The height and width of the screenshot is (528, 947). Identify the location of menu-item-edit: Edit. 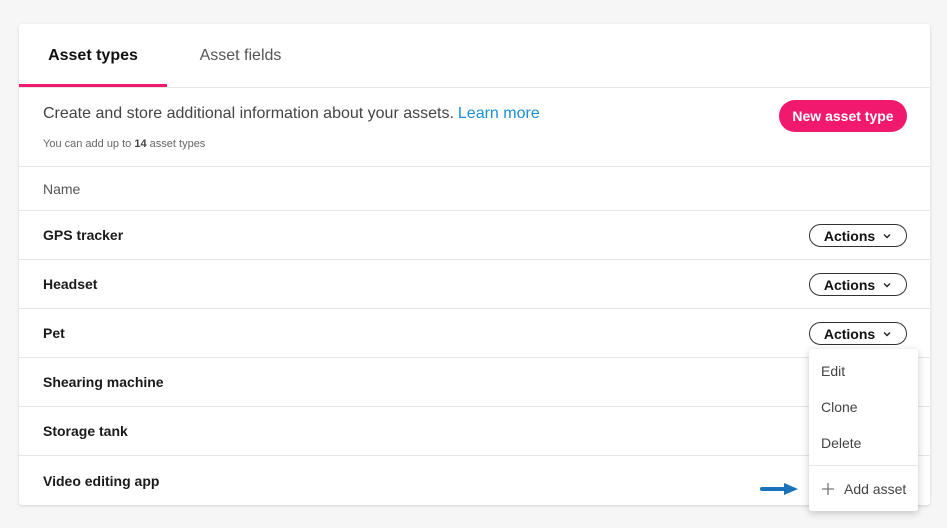
(863, 371).